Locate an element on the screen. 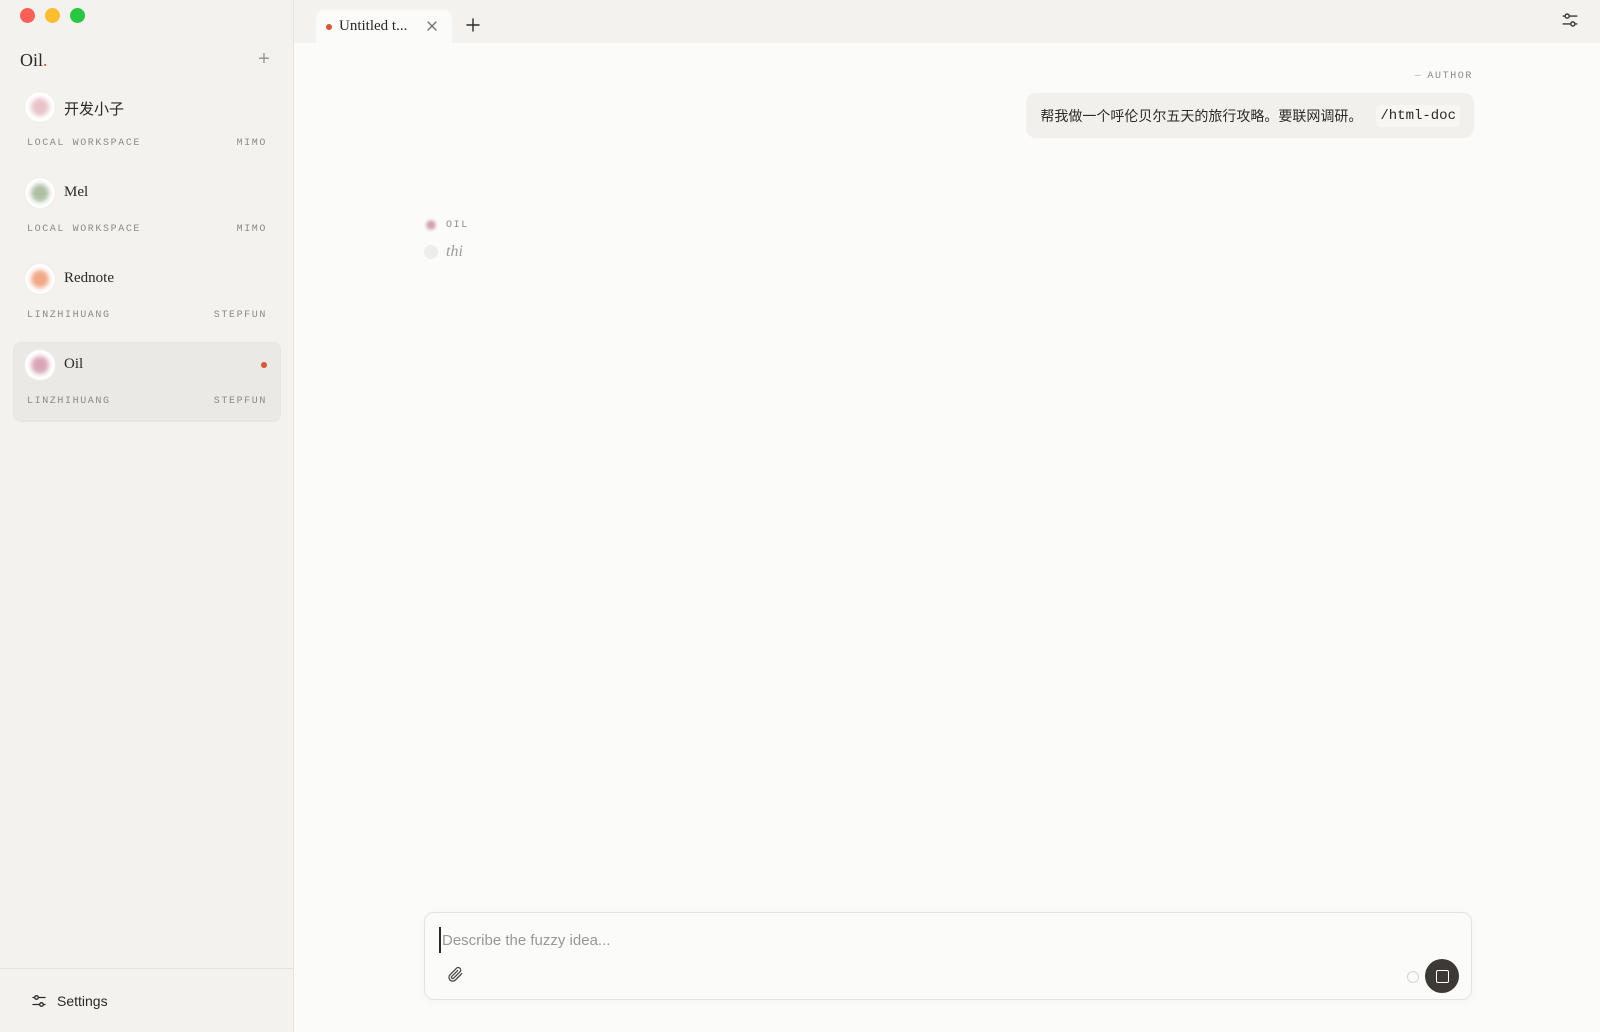 The width and height of the screenshot is (1600, 1032). project-item: Rednote LINZHIHUANG STEPFUN is located at coordinates (147, 296).